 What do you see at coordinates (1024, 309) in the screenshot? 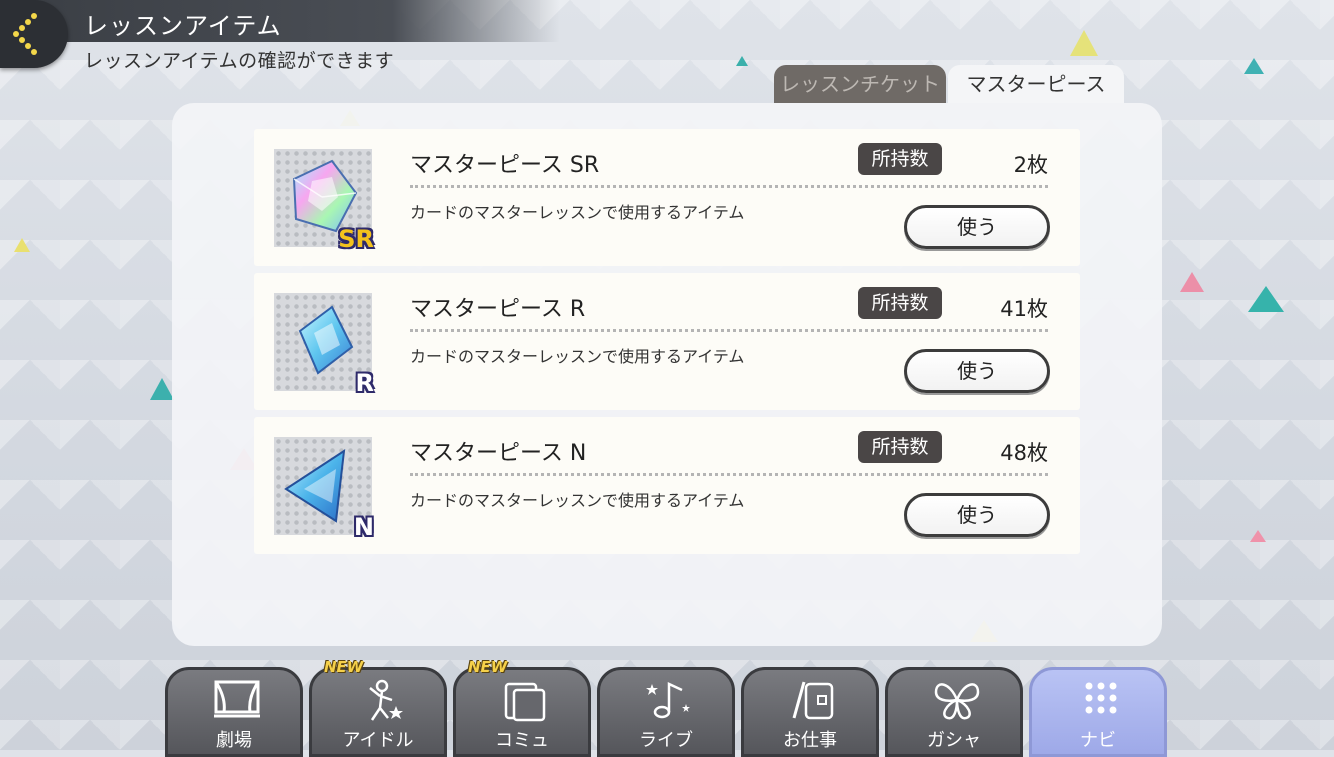
I see `owned-count: 41枚` at bounding box center [1024, 309].